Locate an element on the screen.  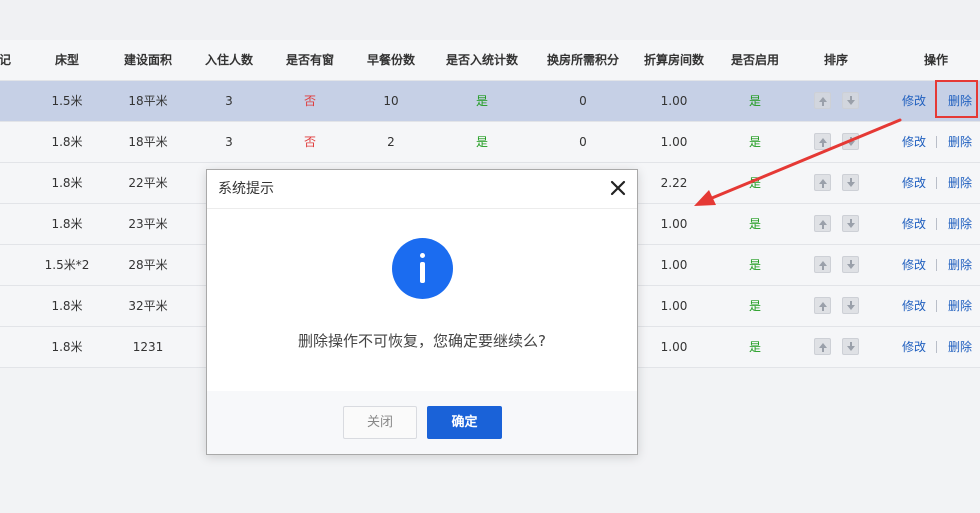
cell-area: 23平米 is located at coordinates (148, 224).